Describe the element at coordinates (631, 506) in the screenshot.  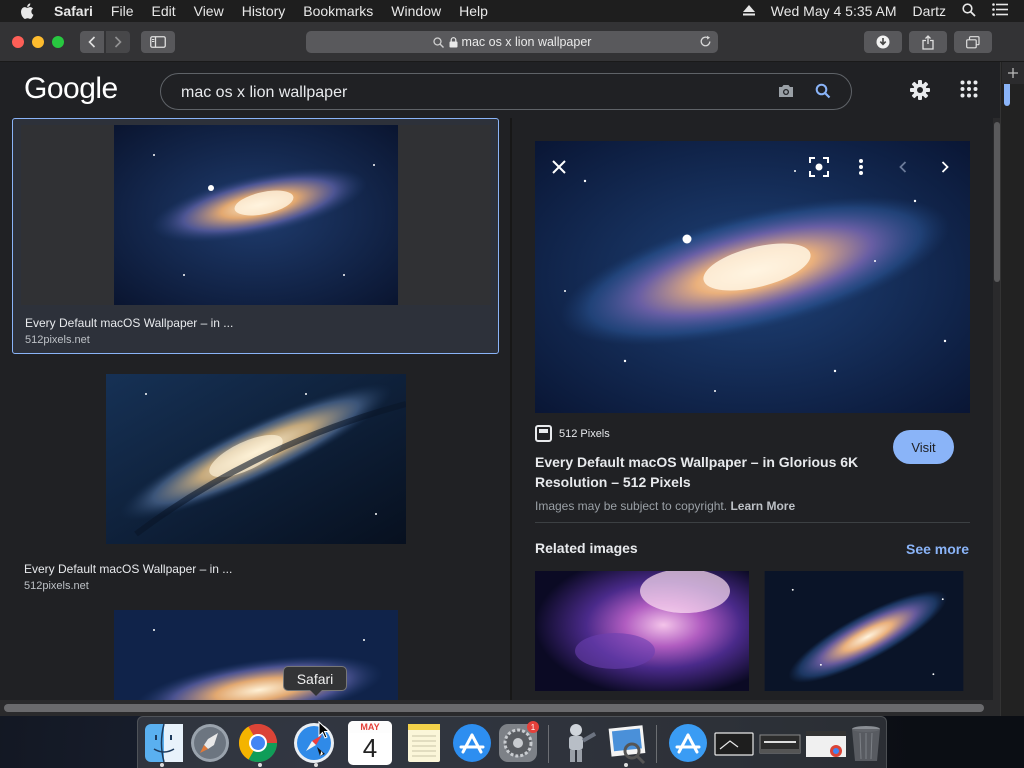
I see `copyright-text: Images may be subject to copyright.` at that location.